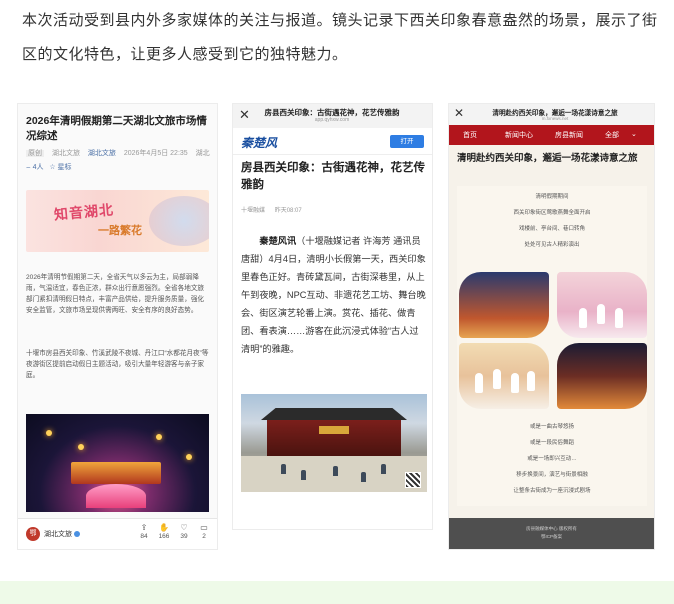  What do you see at coordinates (332, 120) in the screenshot?
I see `bar-url: app.qyhxw.com` at bounding box center [332, 120].